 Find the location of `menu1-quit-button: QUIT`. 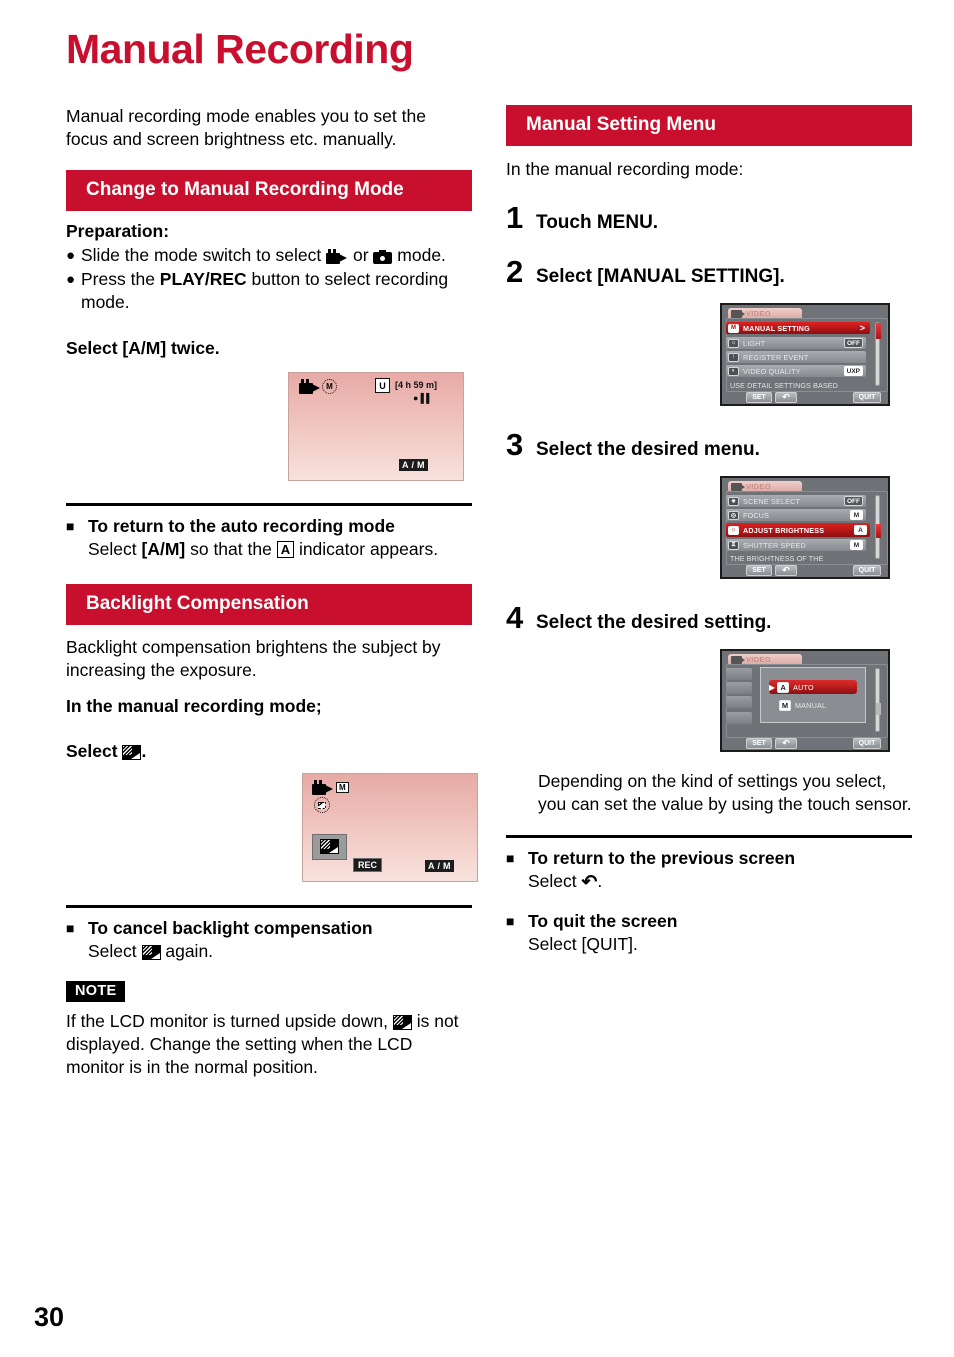

menu1-quit-button: QUIT is located at coordinates (867, 397).